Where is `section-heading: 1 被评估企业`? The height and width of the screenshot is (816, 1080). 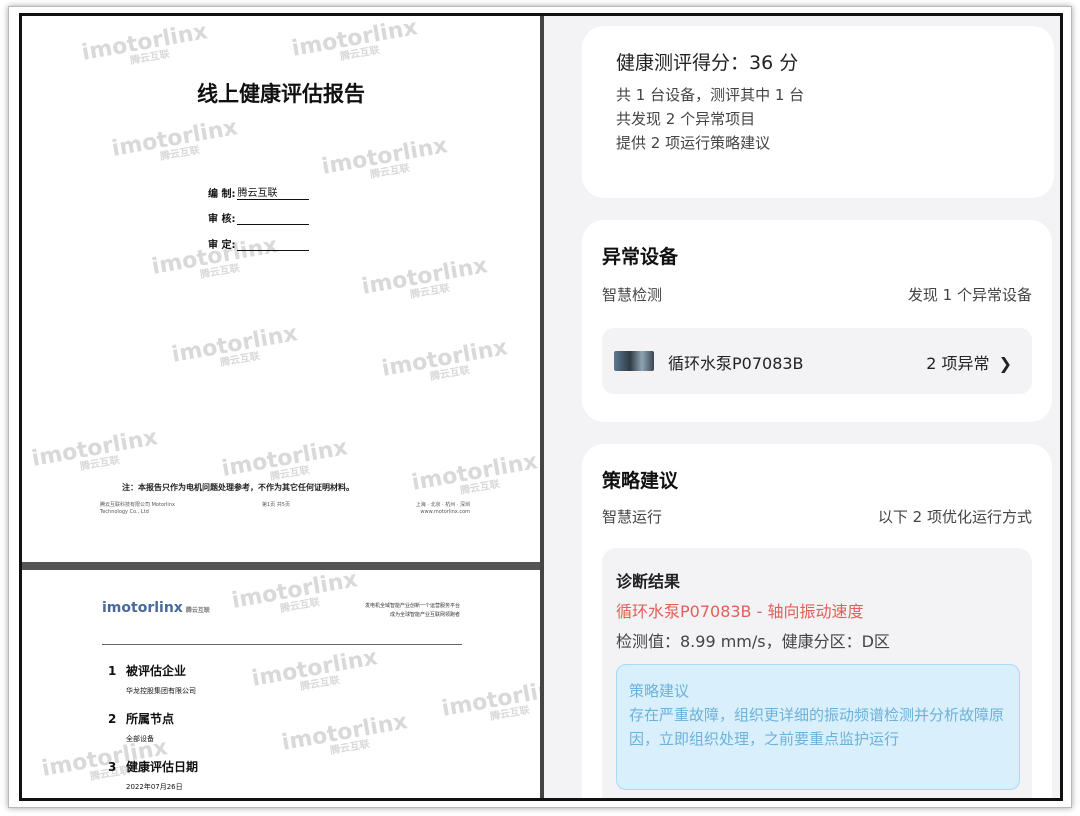 section-heading: 1 被评估企业 is located at coordinates (147, 671).